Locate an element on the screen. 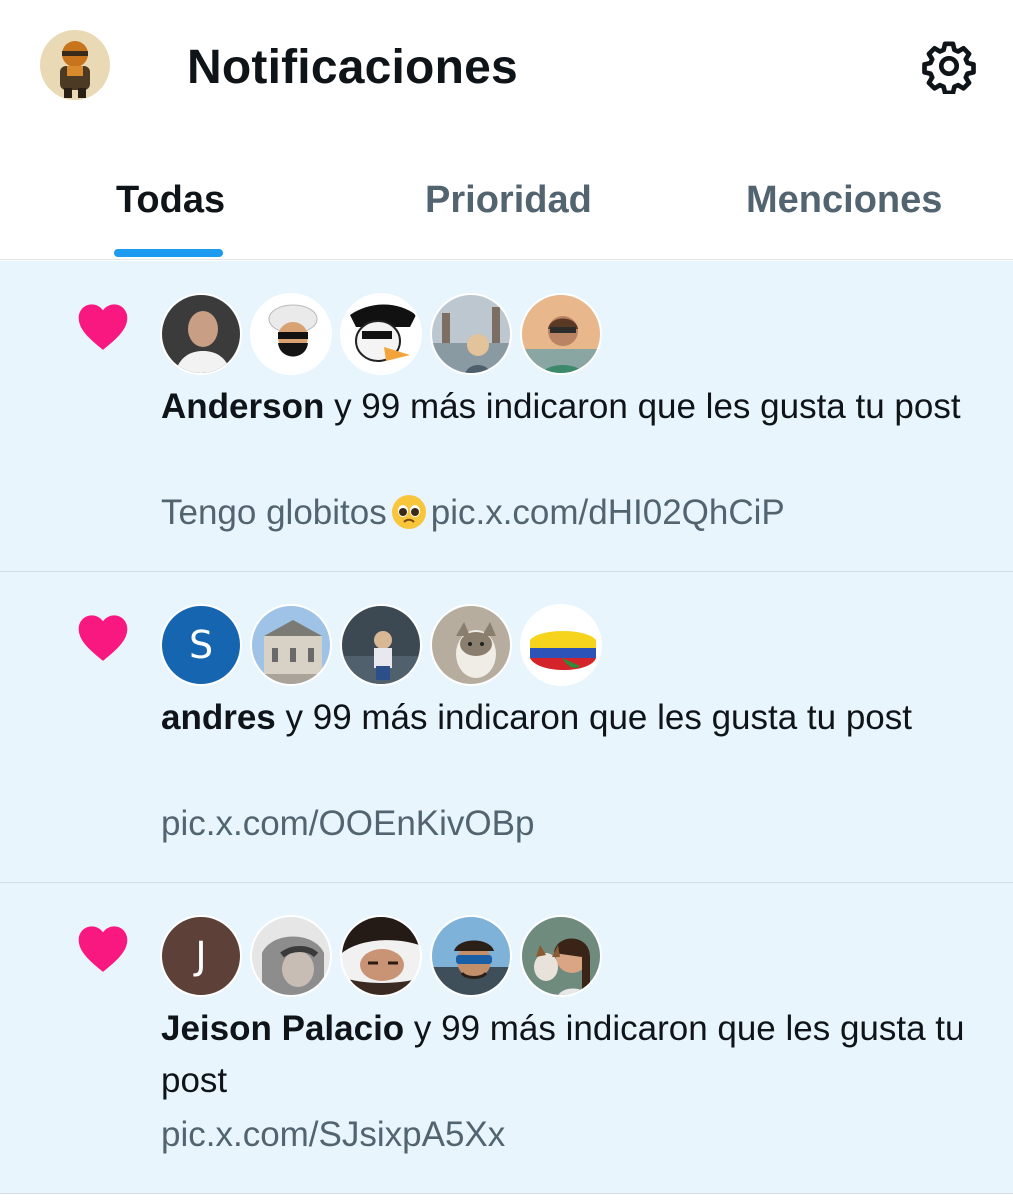  post-link: pic.x.com/SJsixpA5Xx is located at coordinates (333, 1134).